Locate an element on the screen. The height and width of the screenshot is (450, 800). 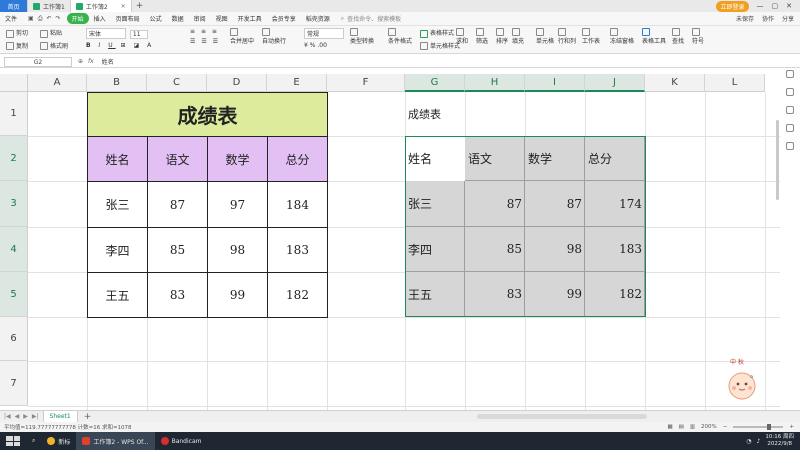
left-cell: 87 is located at coordinates (177, 204).